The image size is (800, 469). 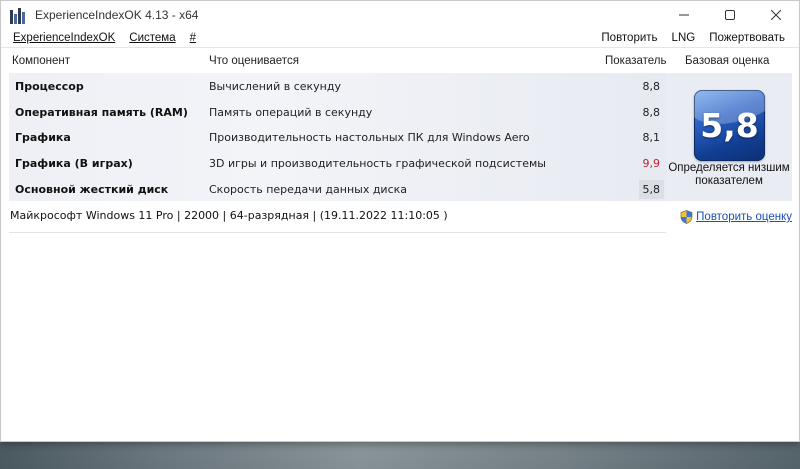 I want to click on window-title: ExperienceIndexOK 4.13 - x64, so click(x=117, y=14).